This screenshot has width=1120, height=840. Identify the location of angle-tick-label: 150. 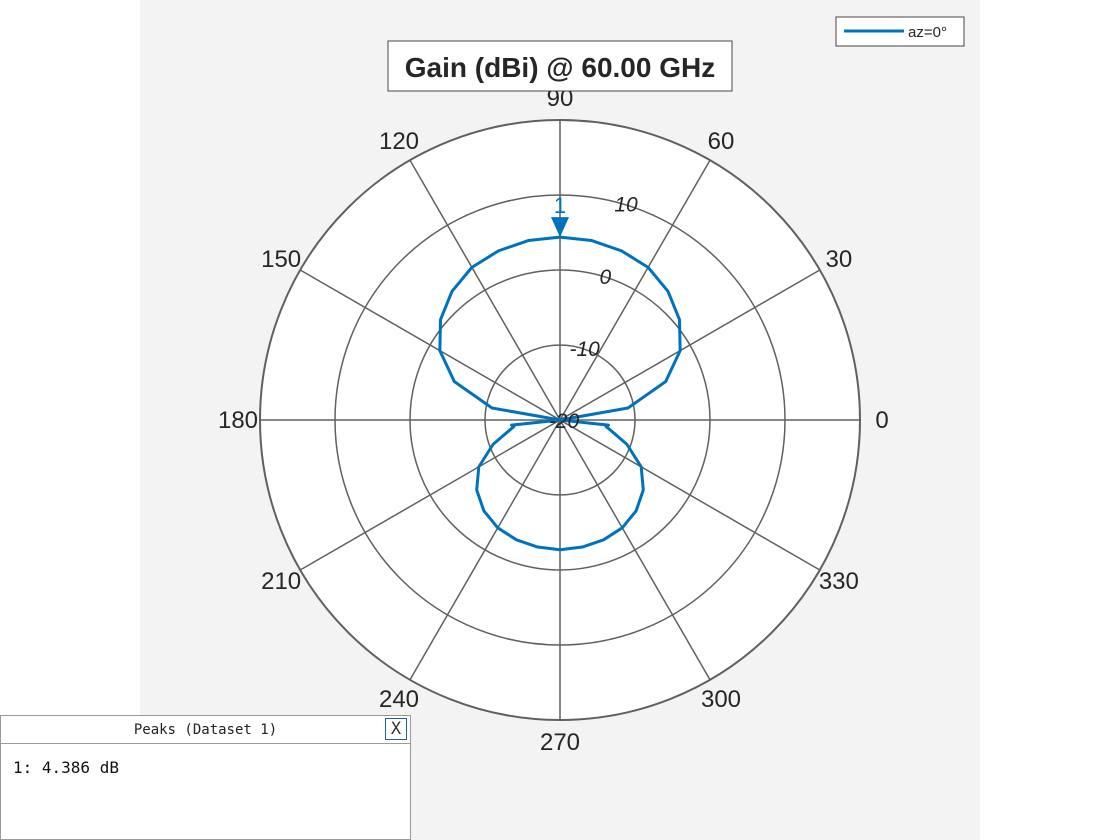
(281, 259).